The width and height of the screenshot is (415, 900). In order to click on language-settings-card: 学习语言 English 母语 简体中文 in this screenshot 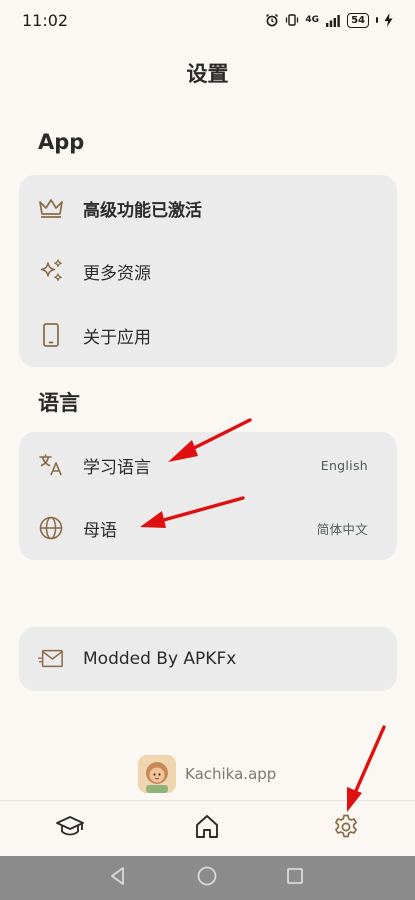, I will do `click(208, 496)`.